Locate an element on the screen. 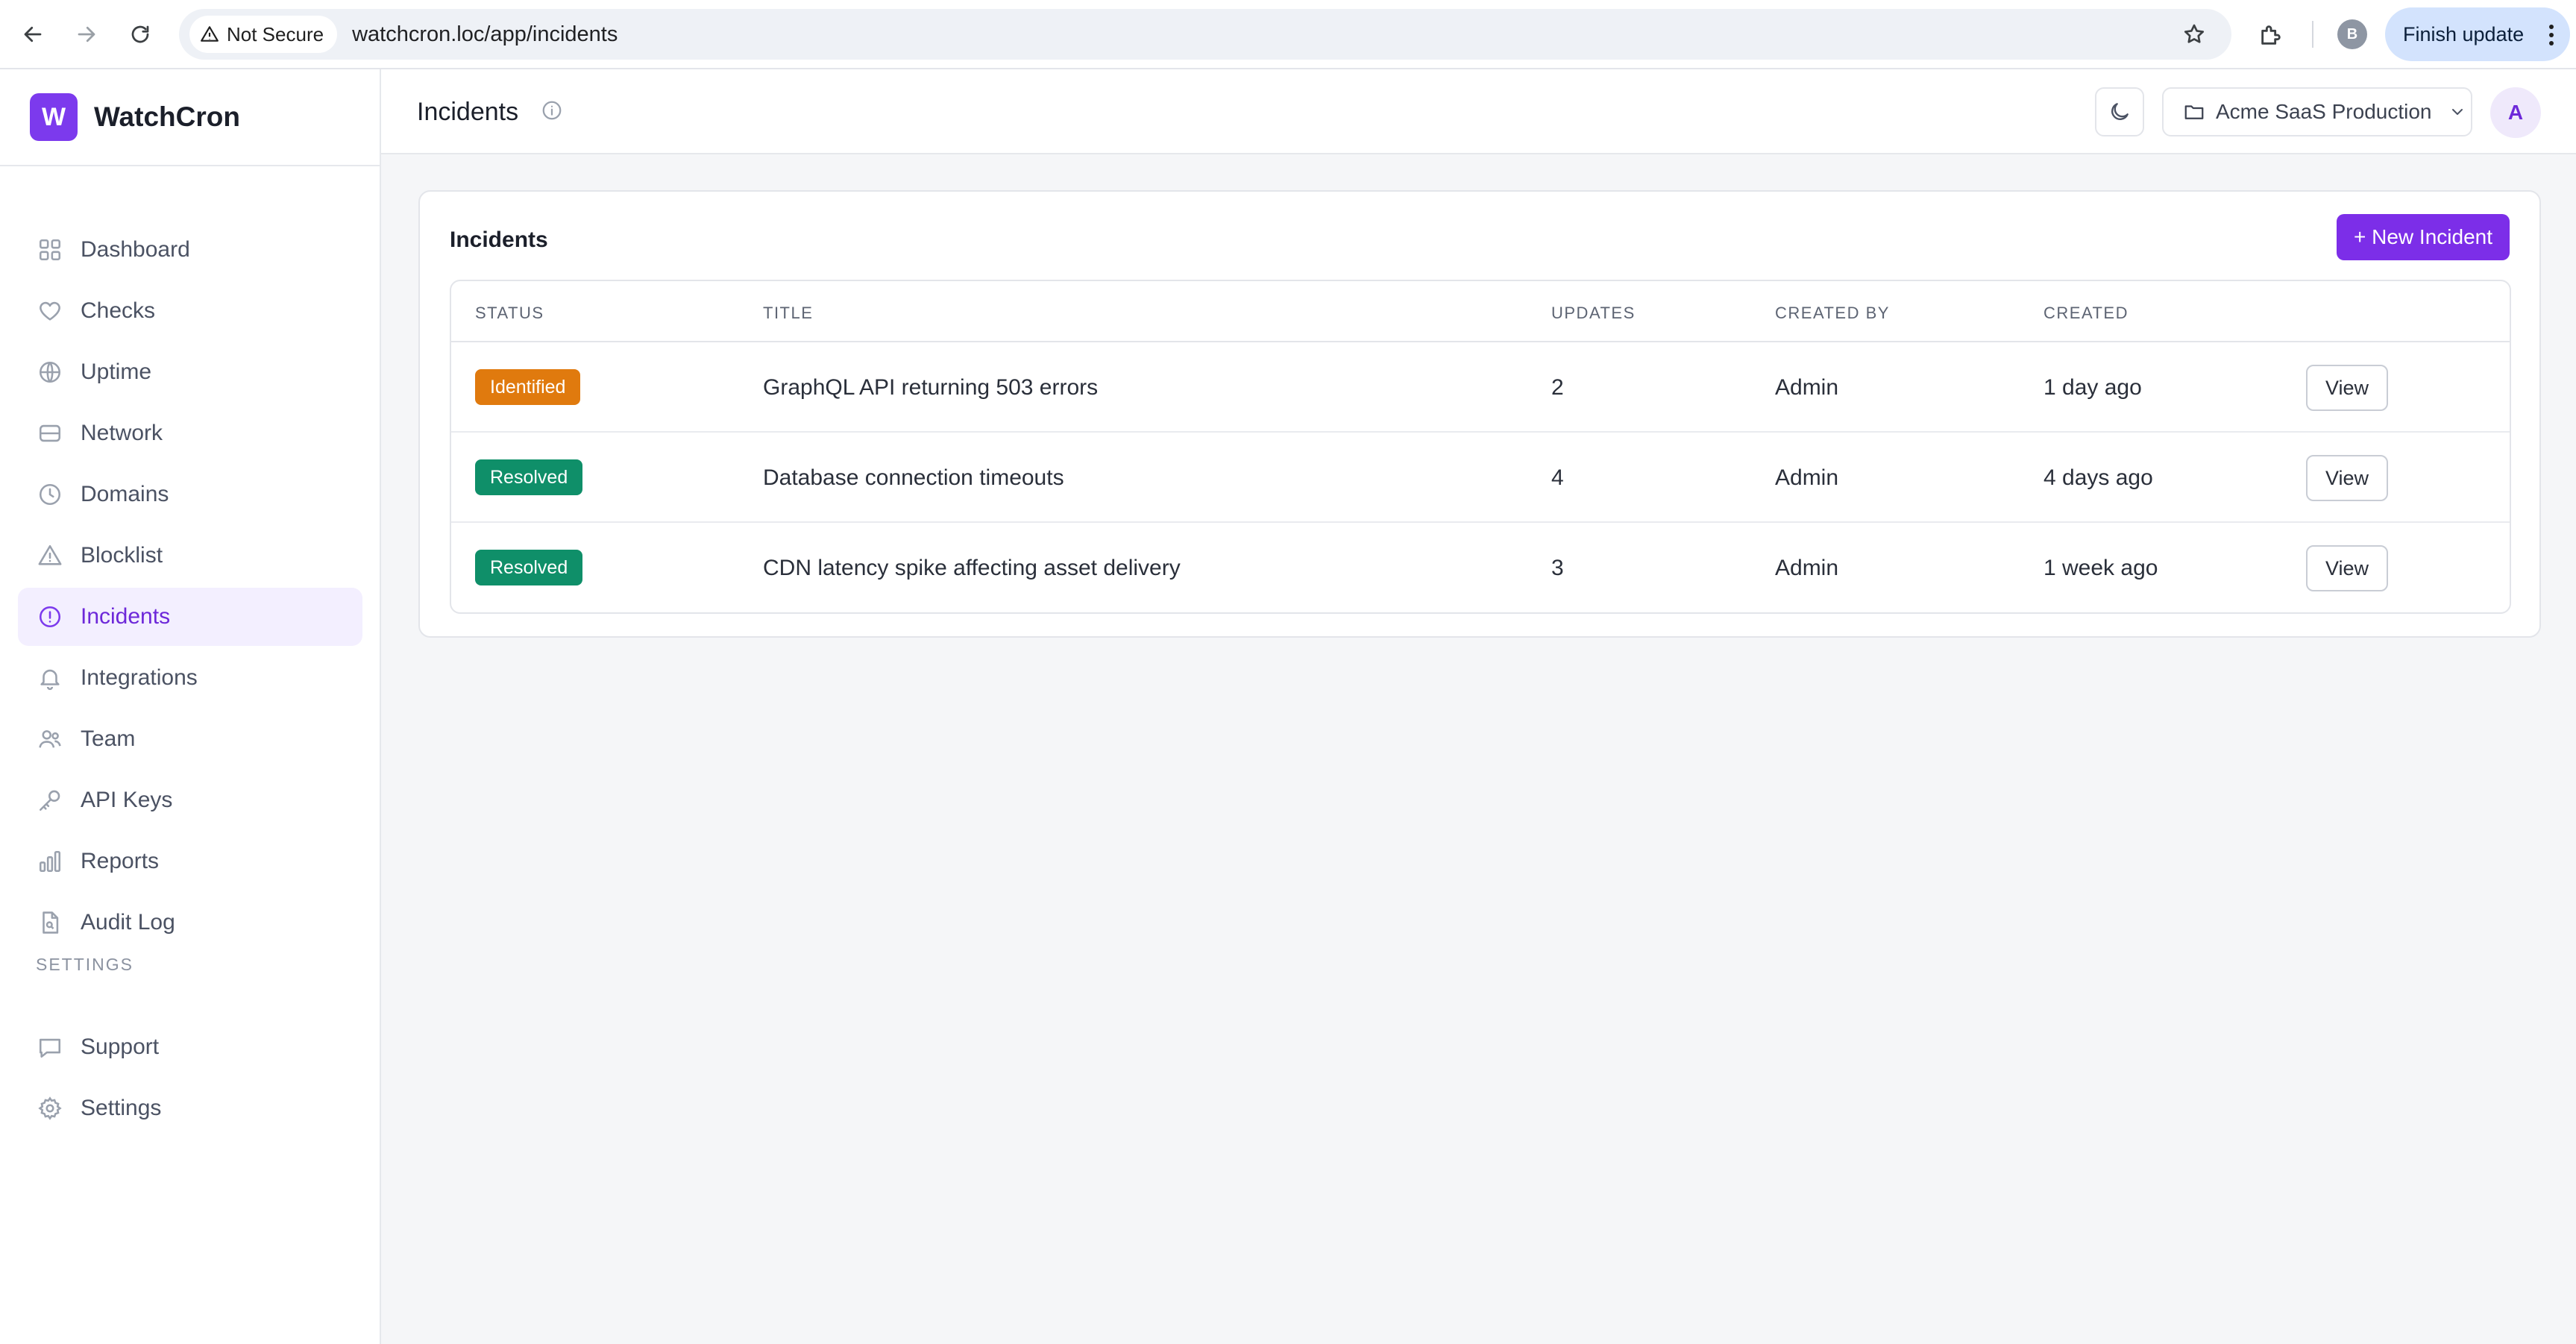 The height and width of the screenshot is (1344, 2576). column-header-created: CREATED is located at coordinates (2086, 313).